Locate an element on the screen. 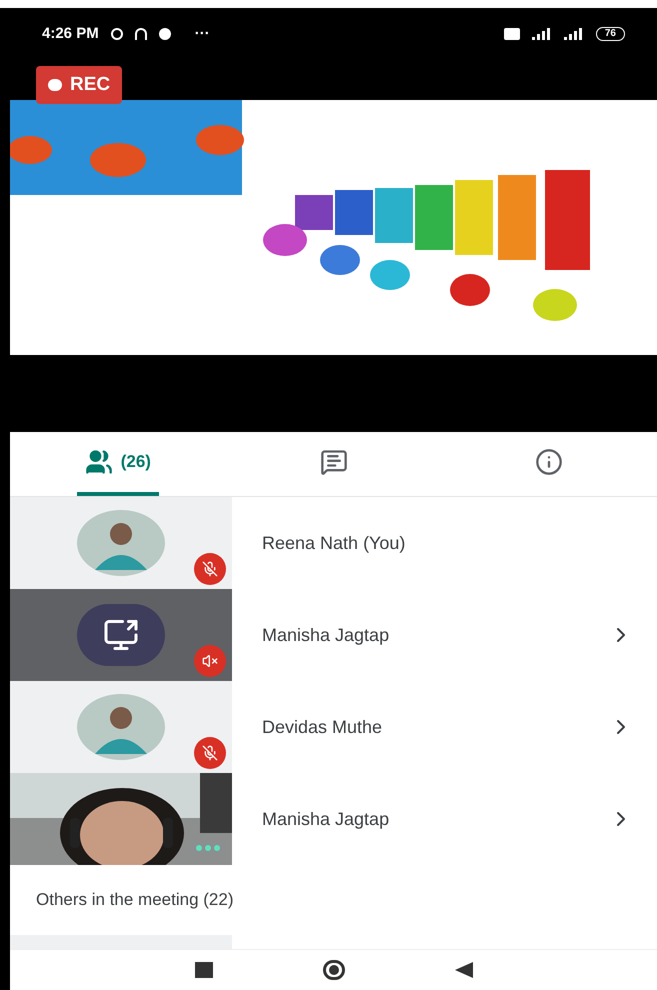 Image resolution: width=657 pixels, height=990 pixels. people-icon is located at coordinates (98, 462).